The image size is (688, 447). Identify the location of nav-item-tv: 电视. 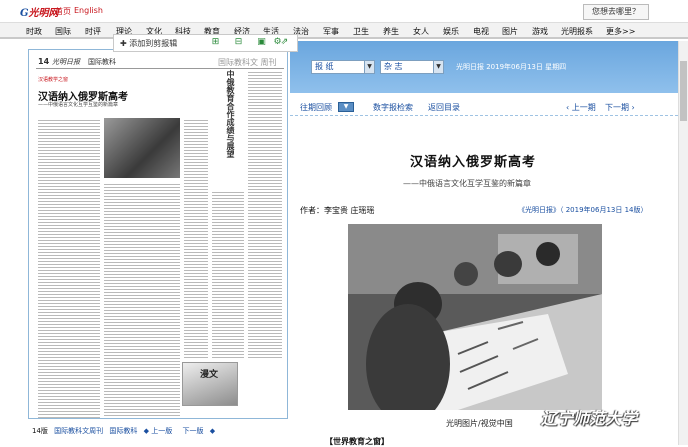
(481, 31).